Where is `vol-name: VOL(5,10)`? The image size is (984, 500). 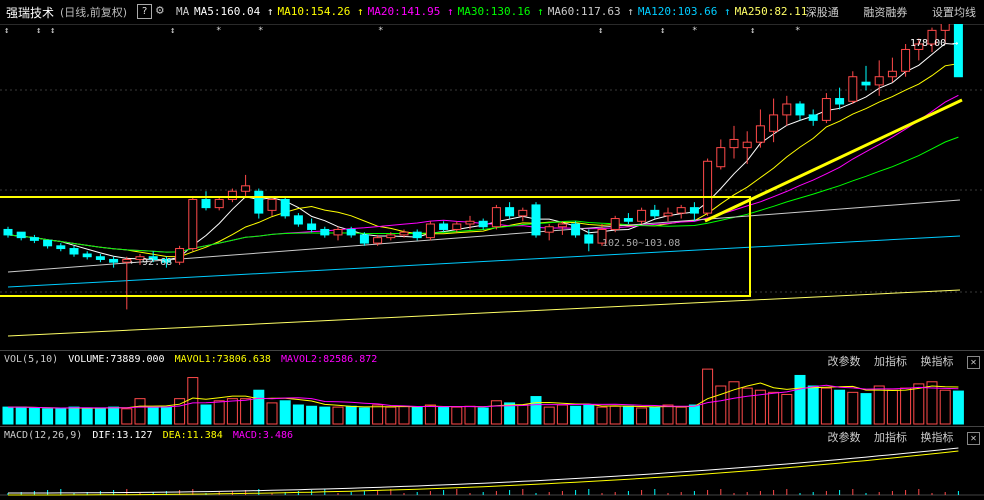 vol-name: VOL(5,10) is located at coordinates (31, 359).